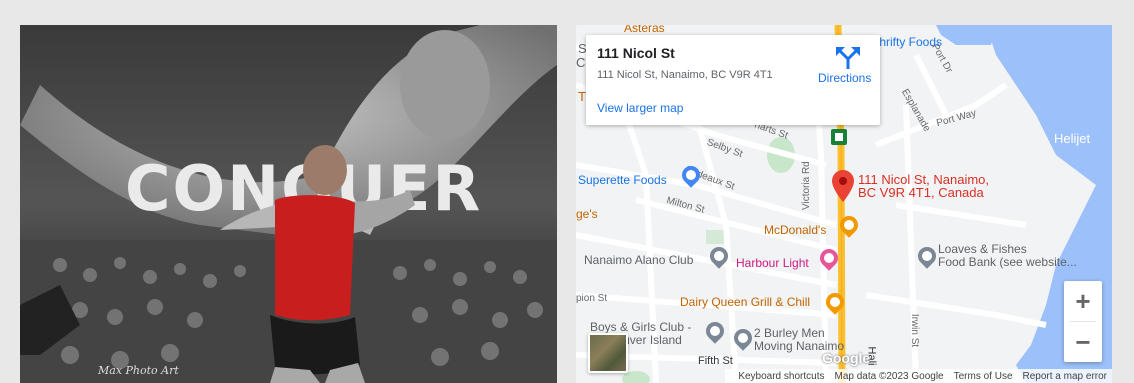 The height and width of the screenshot is (383, 1134). What do you see at coordinates (1083, 342) in the screenshot?
I see `zoom-out-button: −` at bounding box center [1083, 342].